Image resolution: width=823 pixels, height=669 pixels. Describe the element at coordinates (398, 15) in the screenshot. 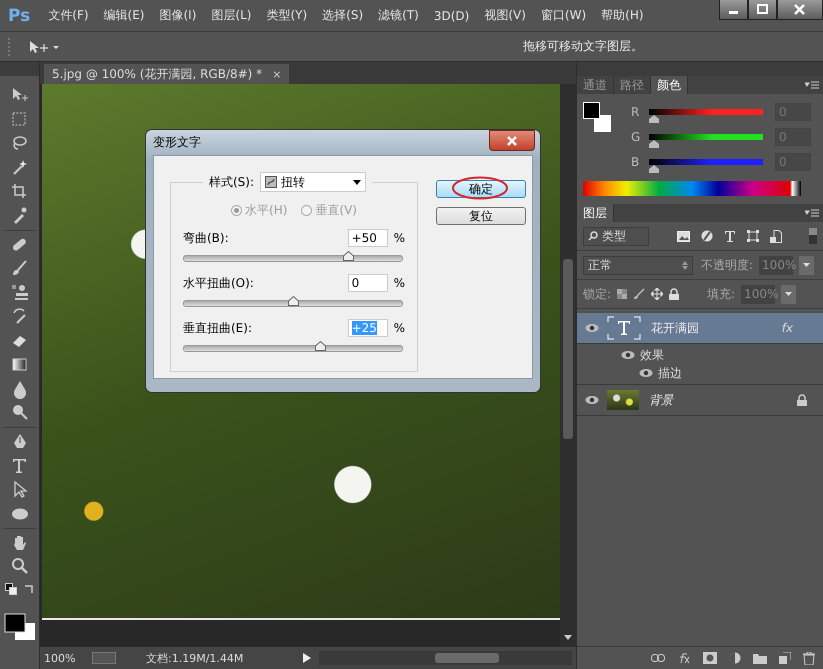

I see `menu-item: 滤镜(T)` at that location.